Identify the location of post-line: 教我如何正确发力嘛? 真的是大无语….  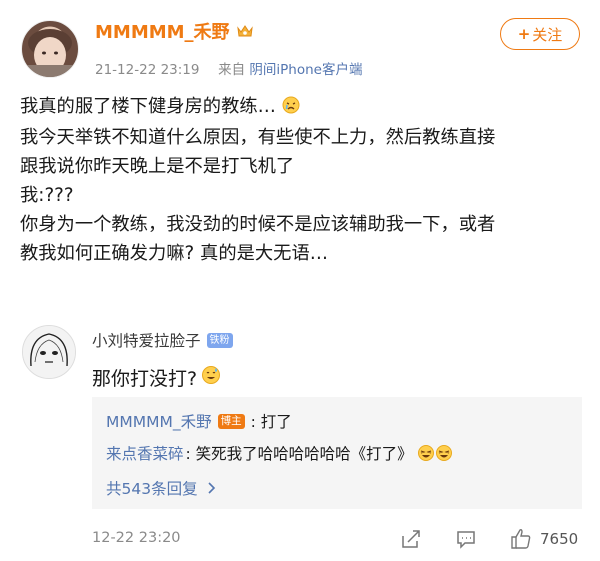
(174, 253).